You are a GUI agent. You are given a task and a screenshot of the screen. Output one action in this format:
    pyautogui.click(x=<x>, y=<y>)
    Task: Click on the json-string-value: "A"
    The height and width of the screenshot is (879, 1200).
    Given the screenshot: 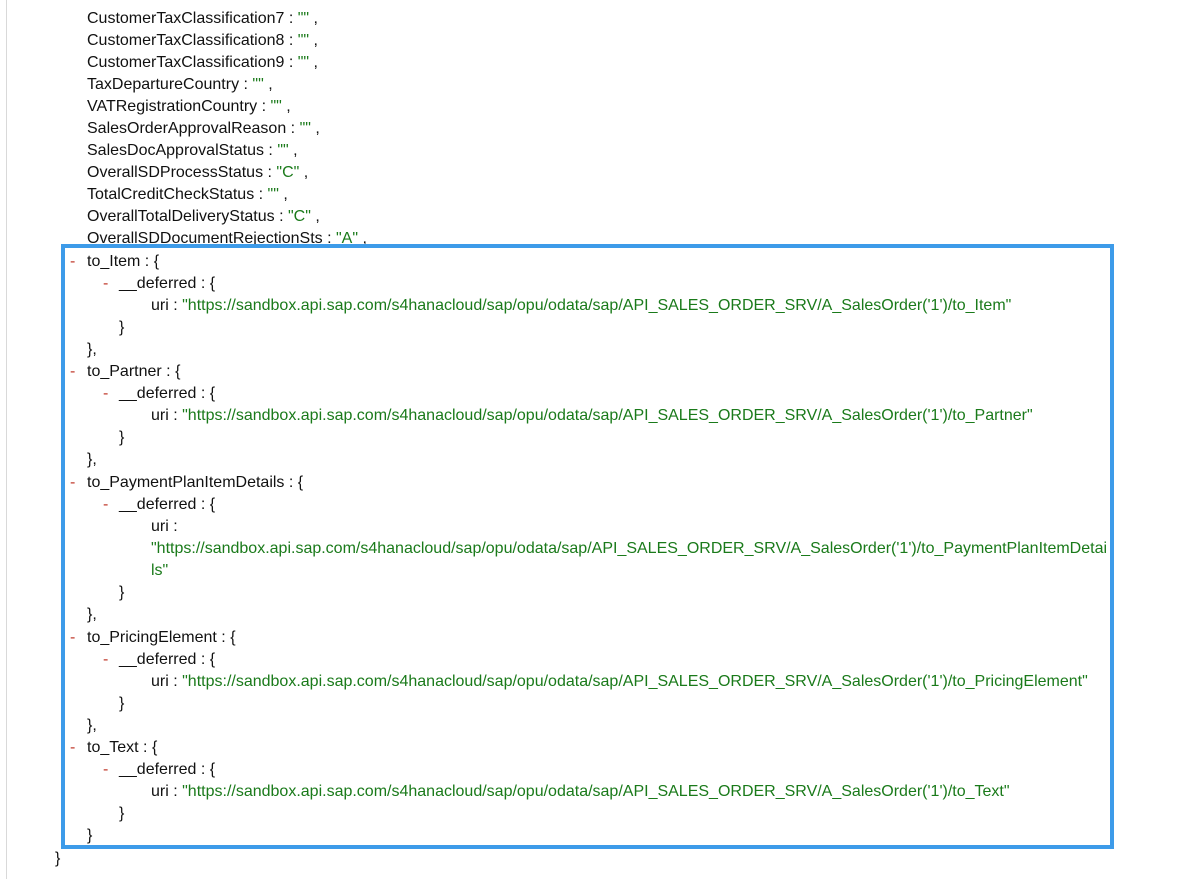 What is the action you would take?
    pyautogui.click(x=347, y=238)
    